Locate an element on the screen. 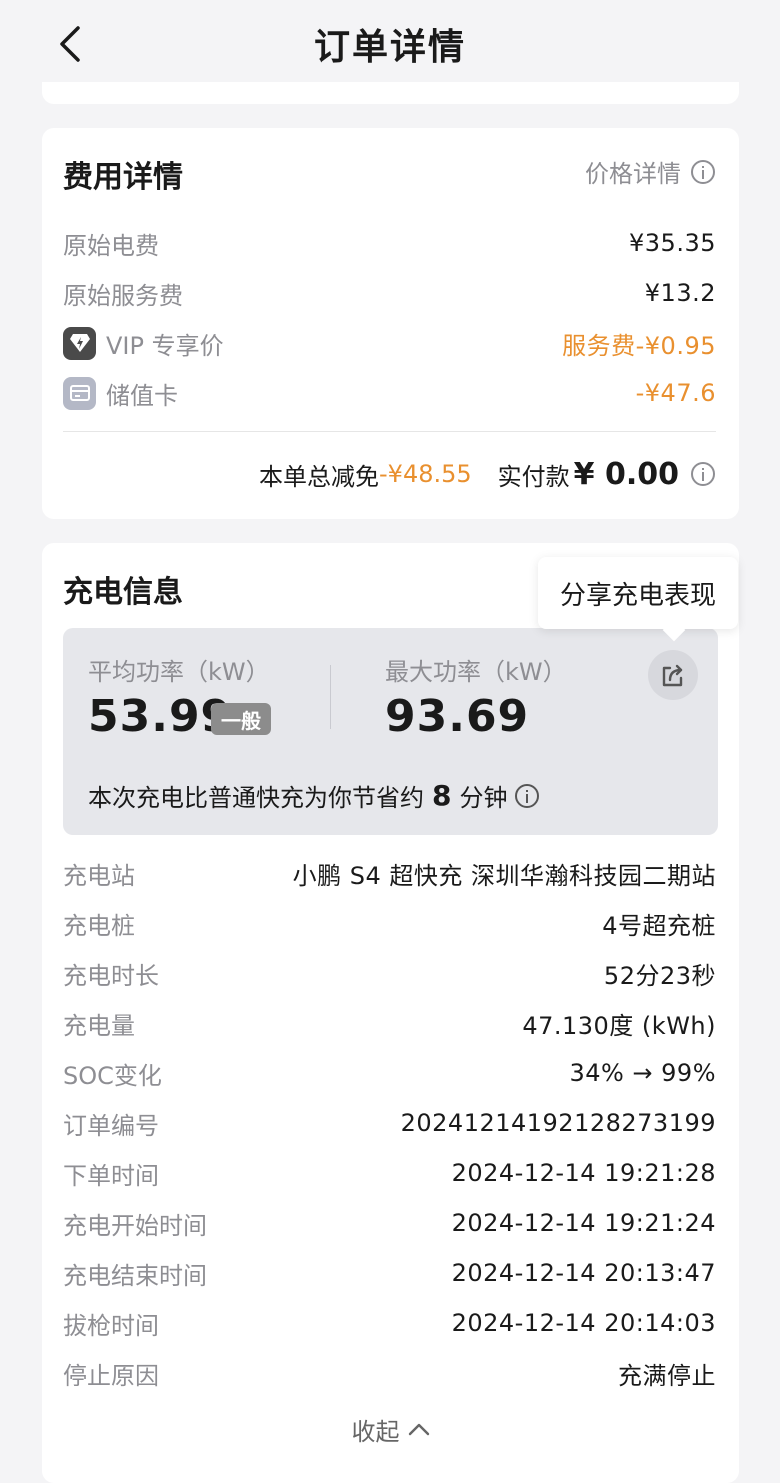 The height and width of the screenshot is (1483, 780). total-summary: 本单总减免 -¥48.55 实付款 ¥ 0.00 is located at coordinates (487, 474).